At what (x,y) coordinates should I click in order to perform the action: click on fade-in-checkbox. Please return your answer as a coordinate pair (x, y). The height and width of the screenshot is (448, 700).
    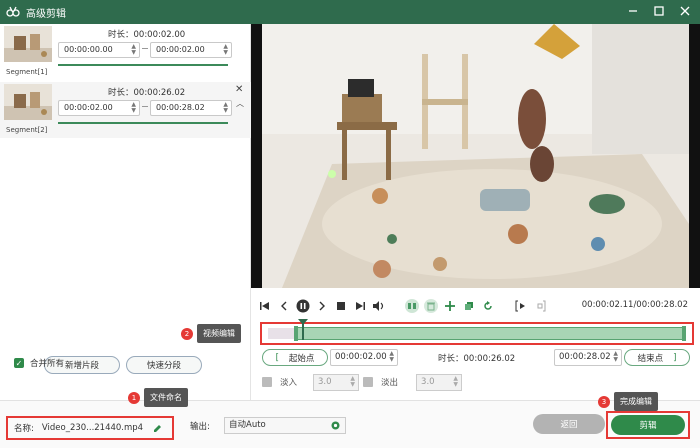
    Looking at the image, I should click on (267, 382).